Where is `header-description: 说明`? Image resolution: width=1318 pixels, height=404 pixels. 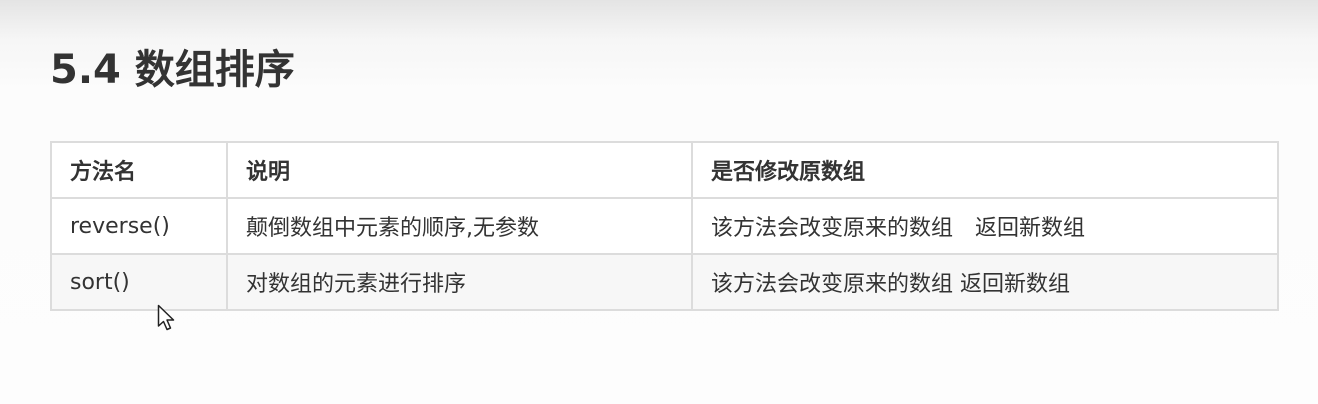 header-description: 说明 is located at coordinates (459, 170).